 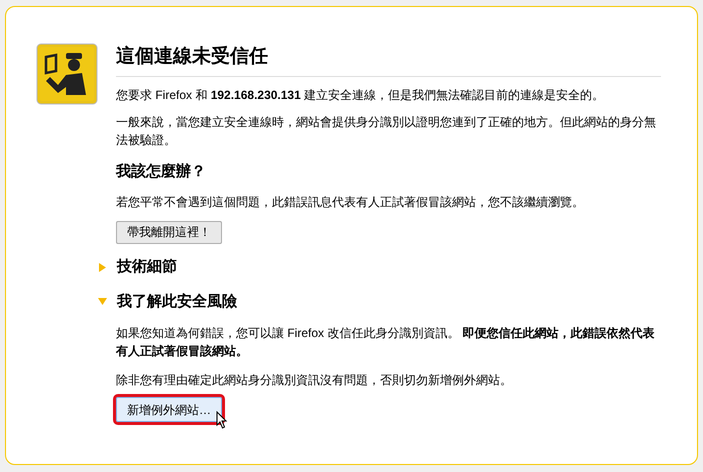 I want to click on officer-icon, so click(x=67, y=74).